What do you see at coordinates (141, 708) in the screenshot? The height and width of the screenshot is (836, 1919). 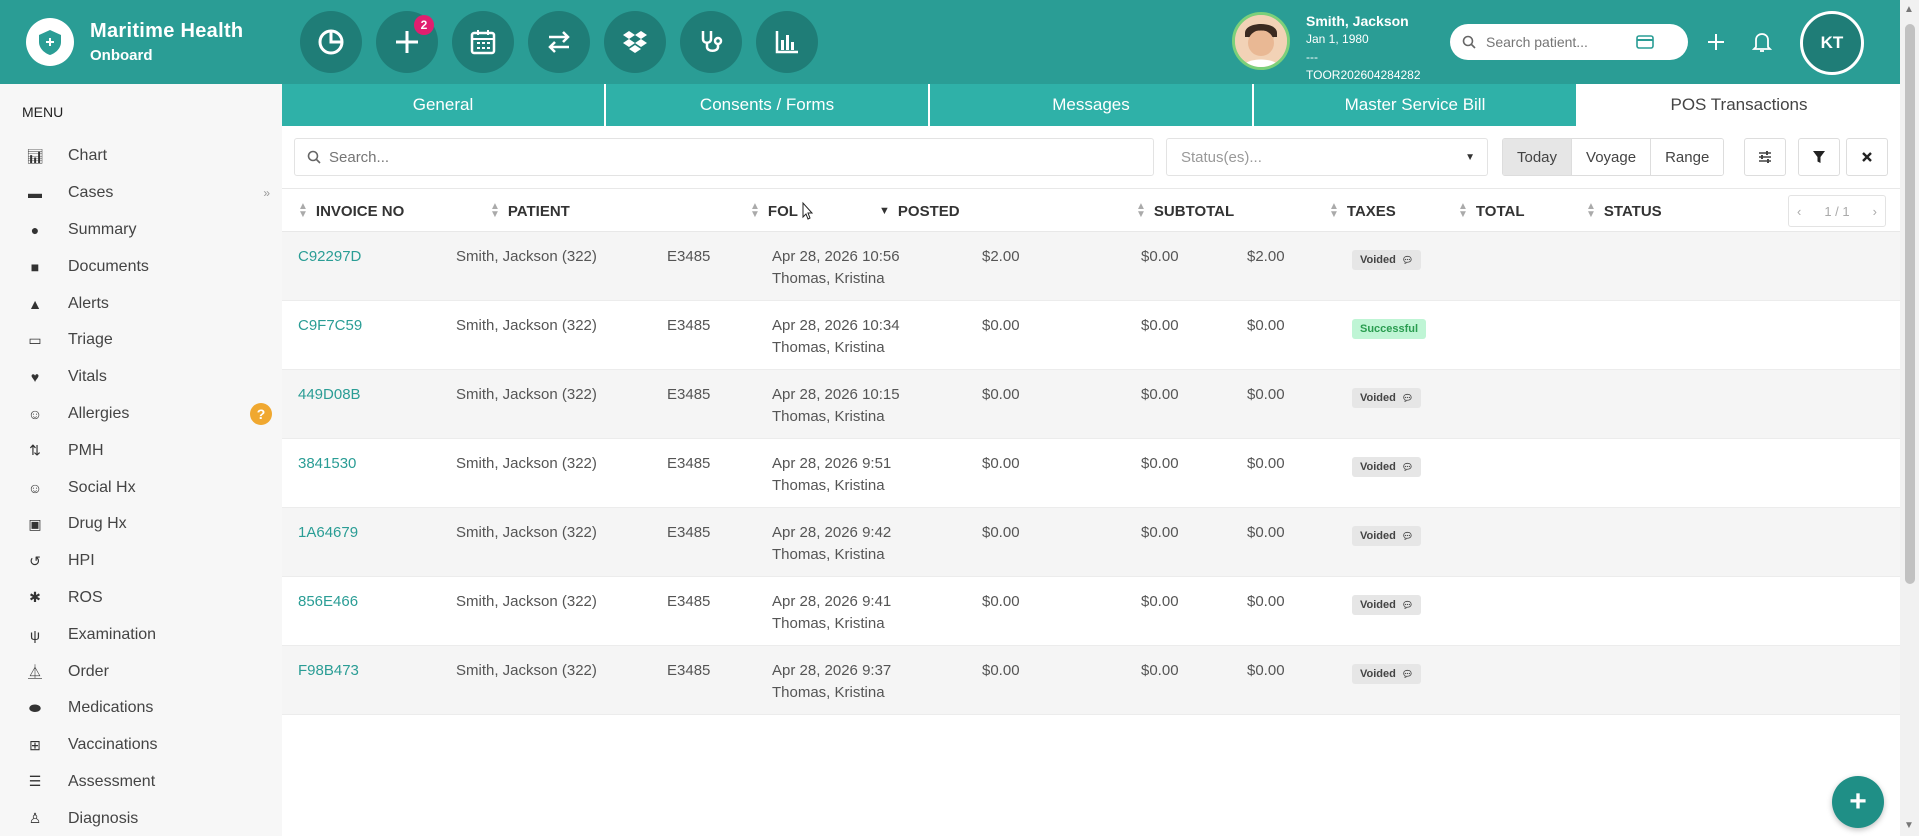 I see `sidebar-item-medications: ⬬ Medications` at bounding box center [141, 708].